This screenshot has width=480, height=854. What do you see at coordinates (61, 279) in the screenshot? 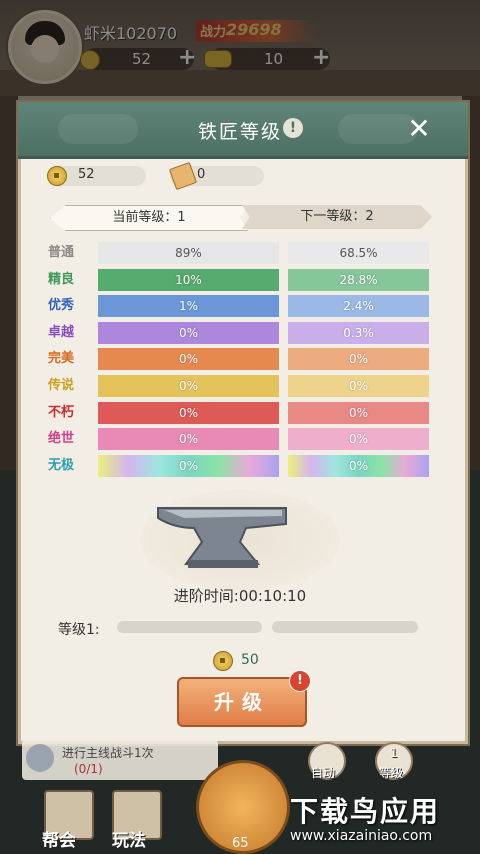
I see `rarity-label: 精良` at bounding box center [61, 279].